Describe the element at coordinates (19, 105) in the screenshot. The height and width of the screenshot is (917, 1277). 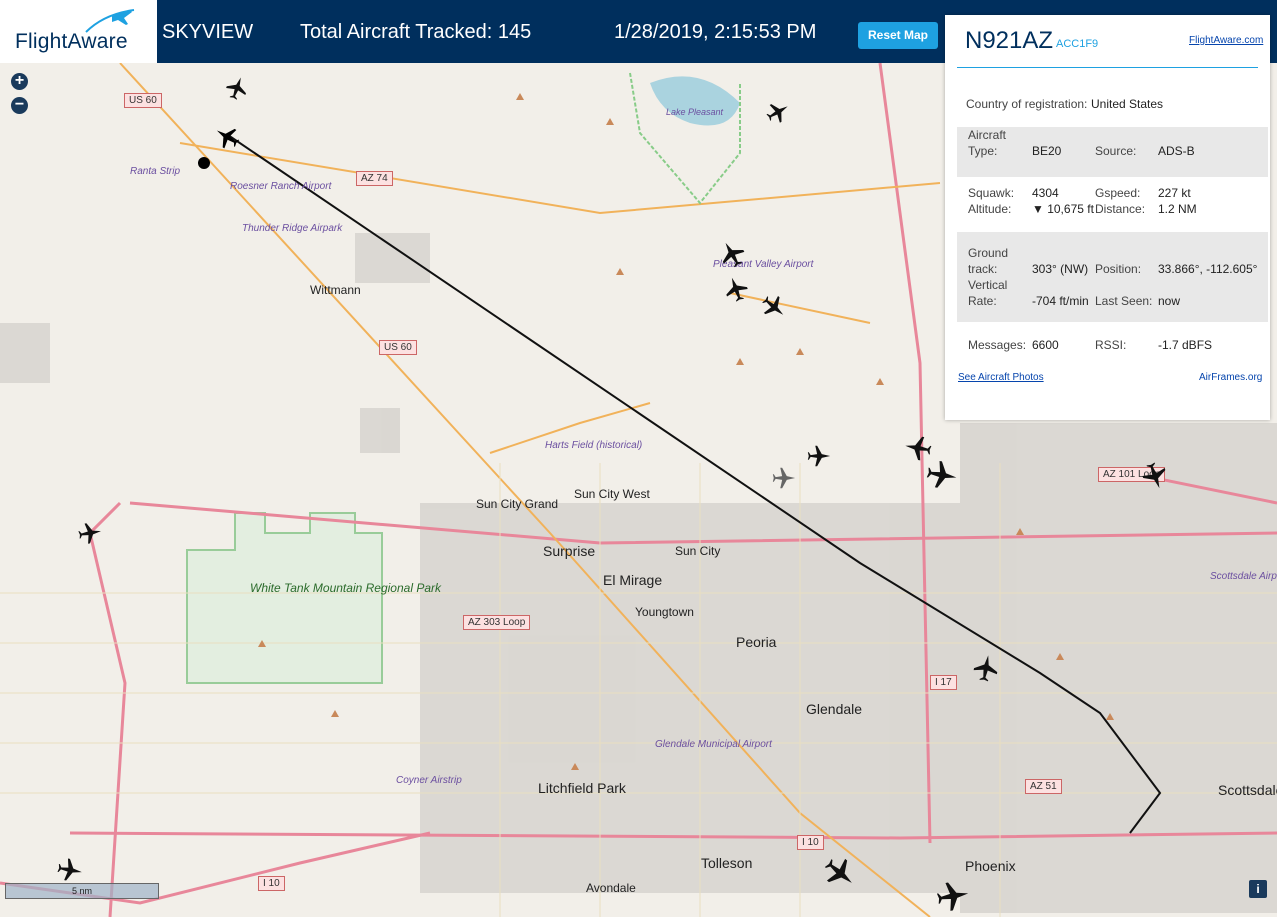
I see `zoom-out-button: −` at that location.